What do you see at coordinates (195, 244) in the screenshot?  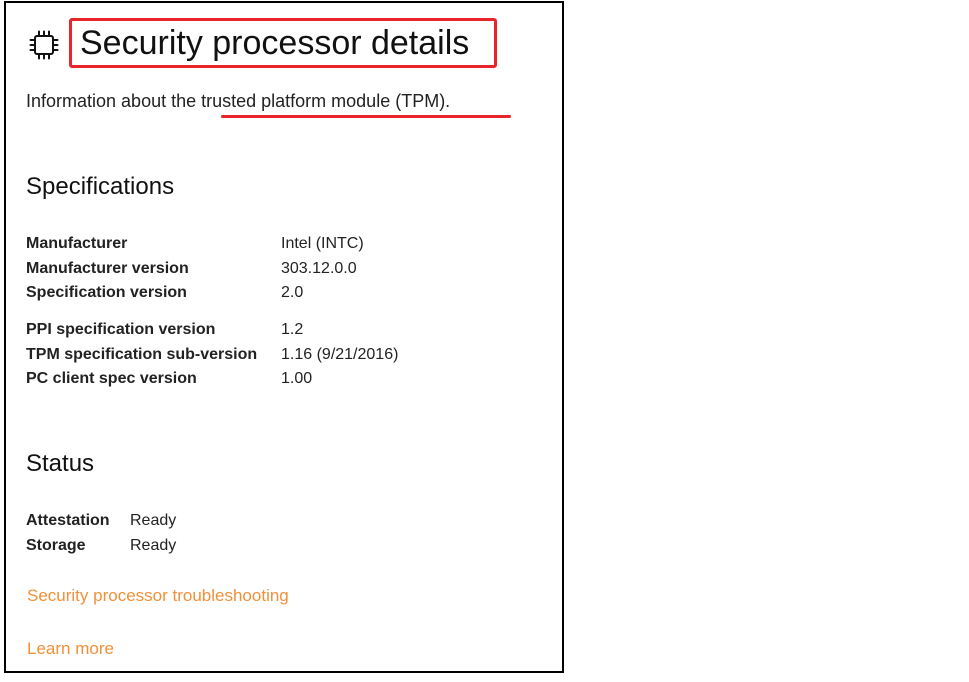 I see `spec-row-manufacturer: Manufacturer Intel (INTC)` at bounding box center [195, 244].